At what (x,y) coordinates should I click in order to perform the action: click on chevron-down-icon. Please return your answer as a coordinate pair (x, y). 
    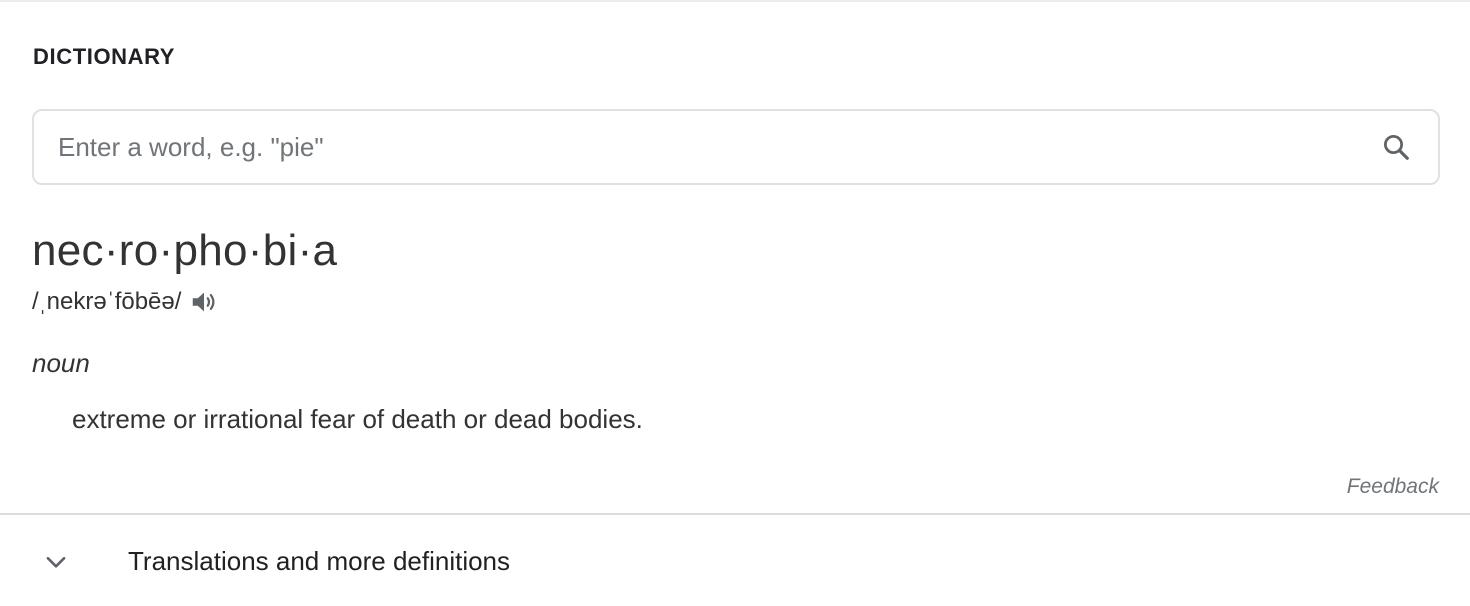
    Looking at the image, I should click on (56, 562).